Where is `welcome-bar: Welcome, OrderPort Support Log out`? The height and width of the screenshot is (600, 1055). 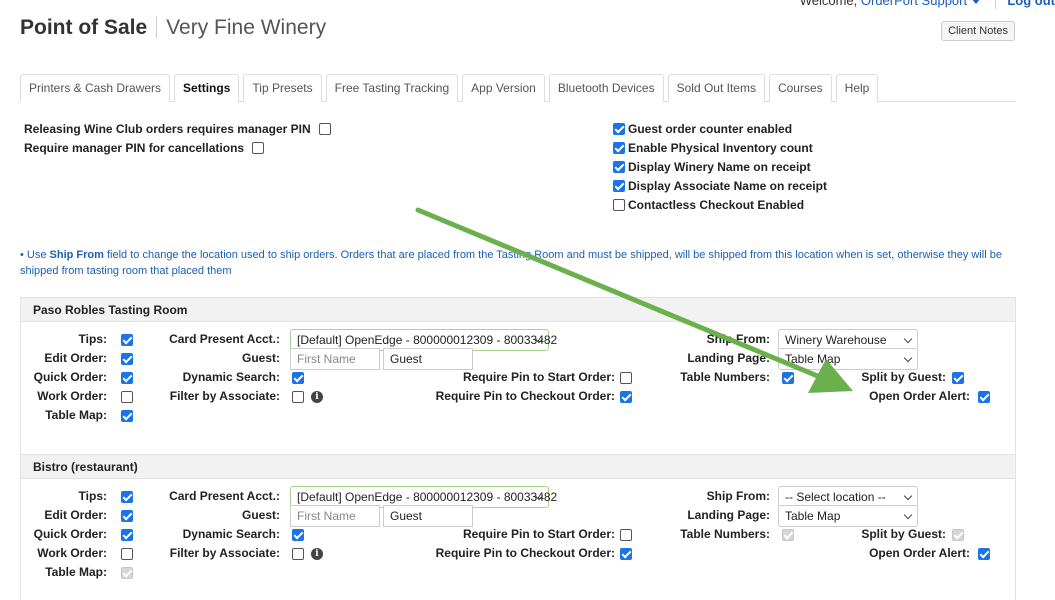
welcome-bar: Welcome, OrderPort Support Log out is located at coordinates (927, 4).